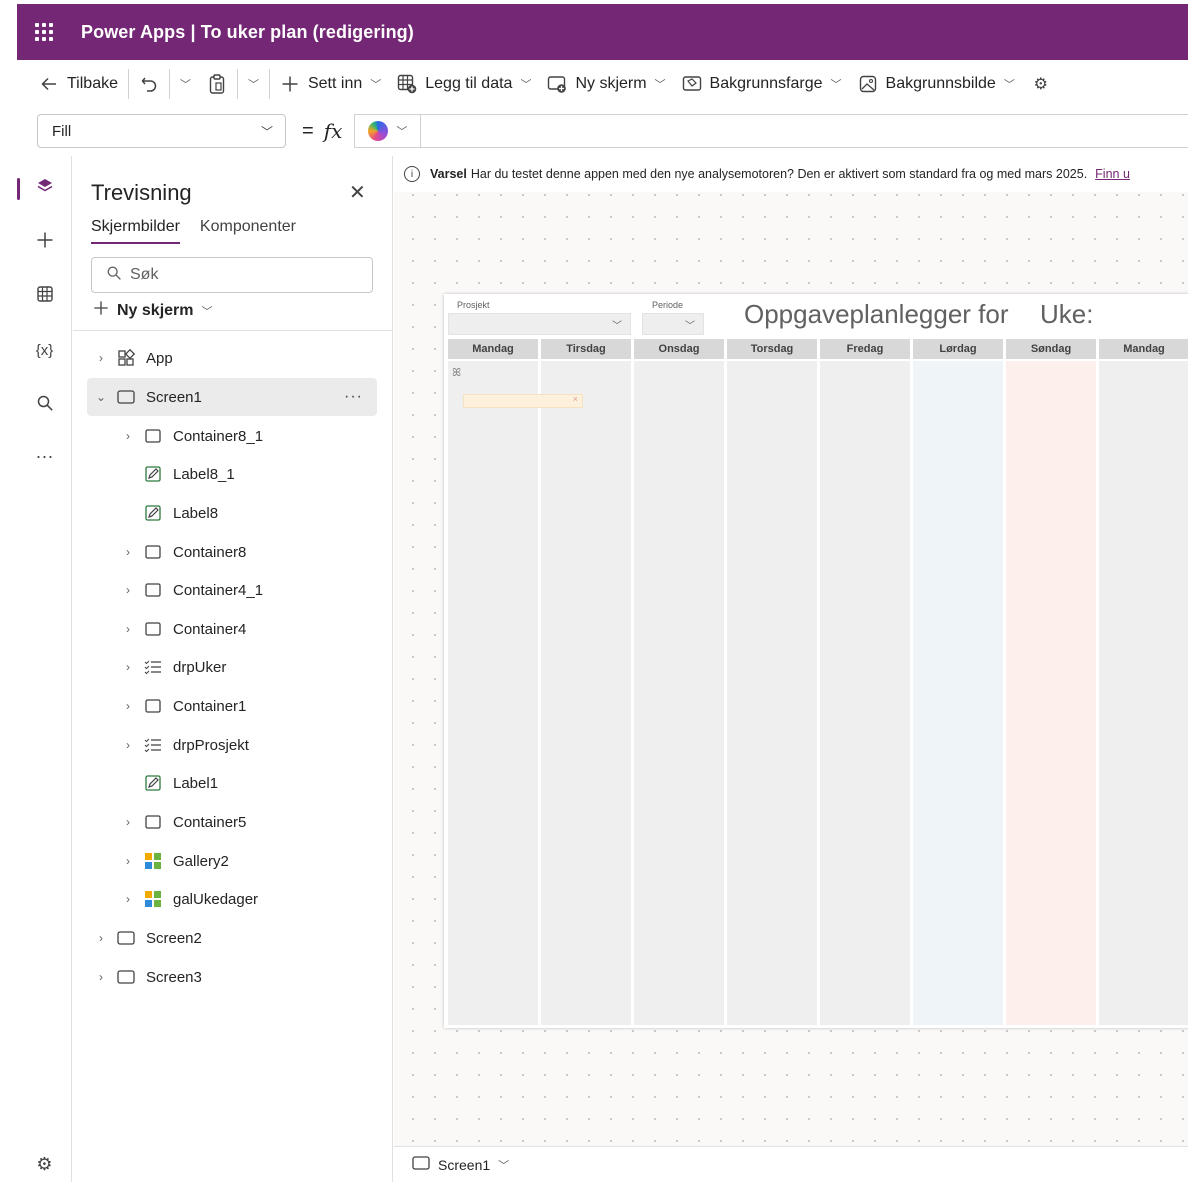 The width and height of the screenshot is (1188, 1182). What do you see at coordinates (232, 861) in the screenshot?
I see `tree-node-gallery2: › Gallery2` at bounding box center [232, 861].